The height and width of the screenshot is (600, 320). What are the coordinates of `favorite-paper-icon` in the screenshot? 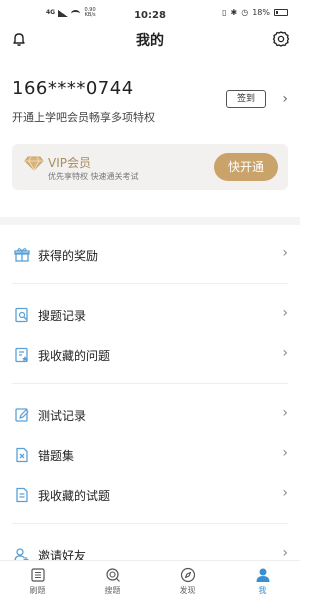 It's located at (22, 495).